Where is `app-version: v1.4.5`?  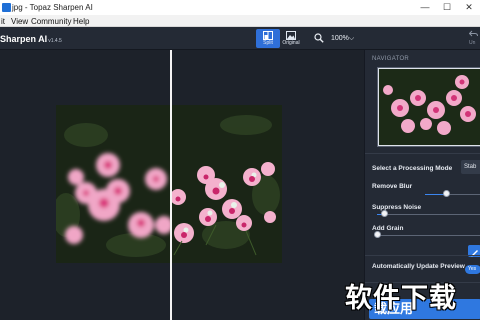
app-version: v1.4.5 is located at coordinates (55, 41).